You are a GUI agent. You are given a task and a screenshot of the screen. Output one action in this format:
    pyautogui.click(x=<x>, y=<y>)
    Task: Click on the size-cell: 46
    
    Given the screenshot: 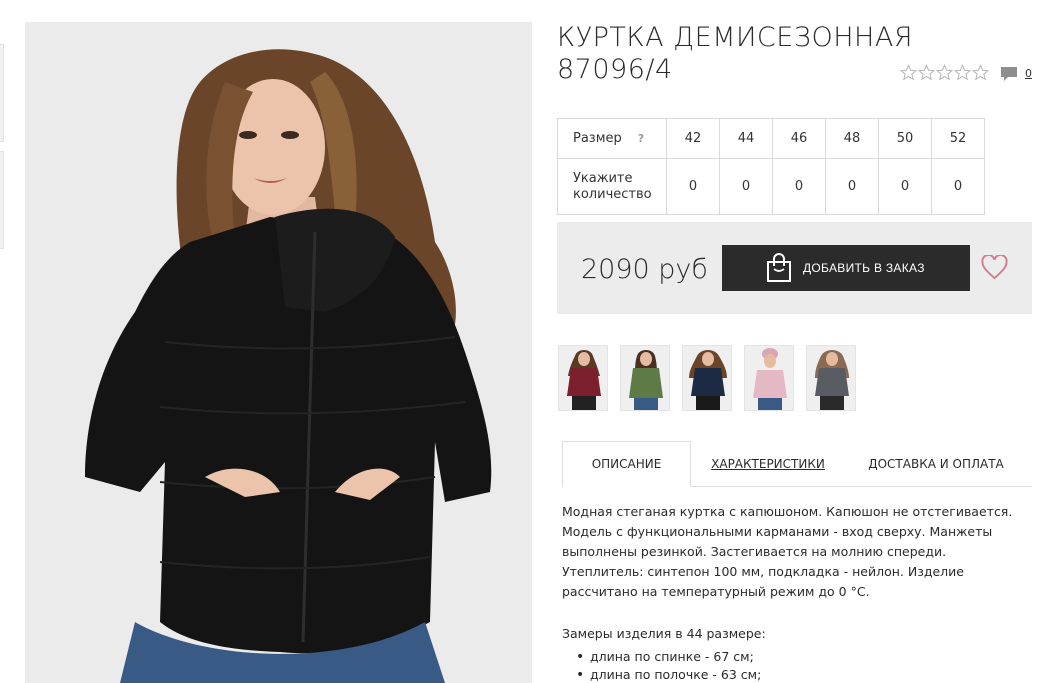 What is the action you would take?
    pyautogui.click(x=799, y=138)
    